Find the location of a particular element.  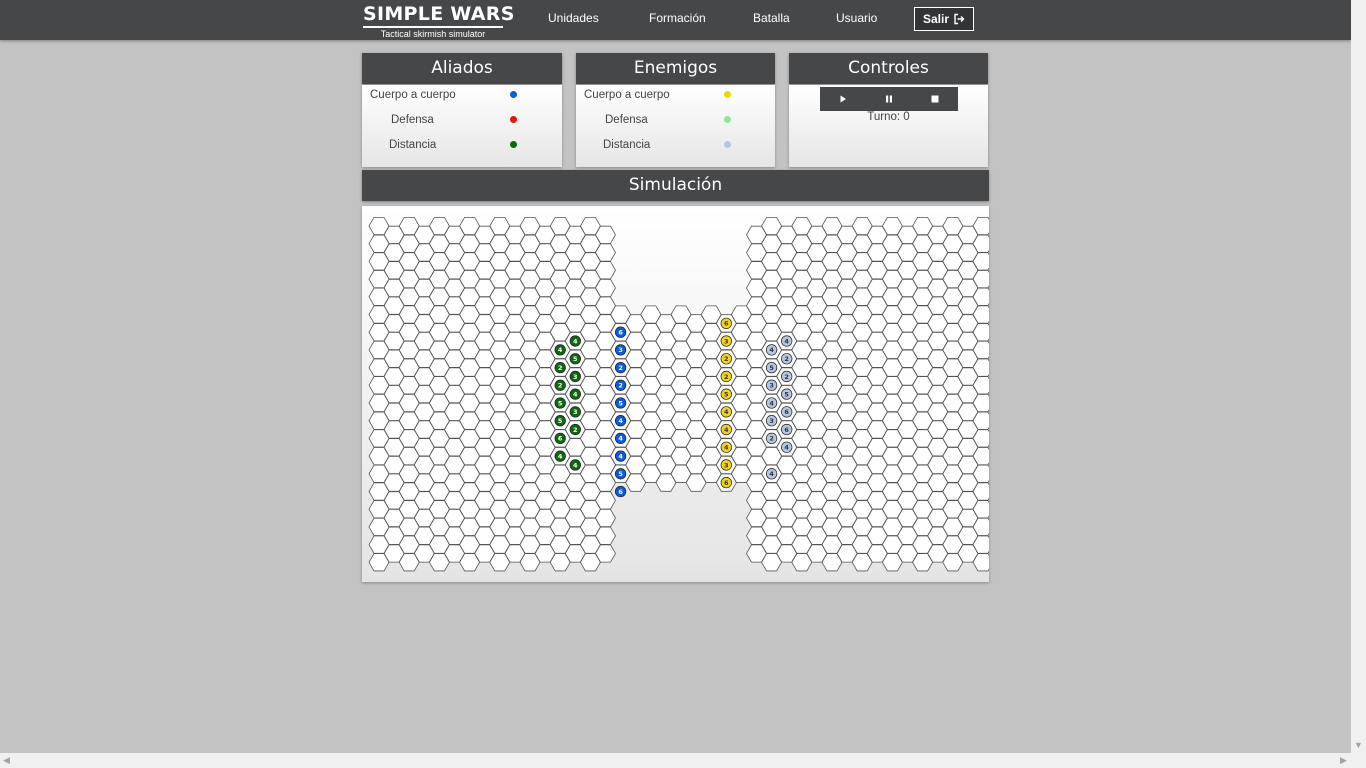

nav-link-usuario: Usuario is located at coordinates (856, 18).